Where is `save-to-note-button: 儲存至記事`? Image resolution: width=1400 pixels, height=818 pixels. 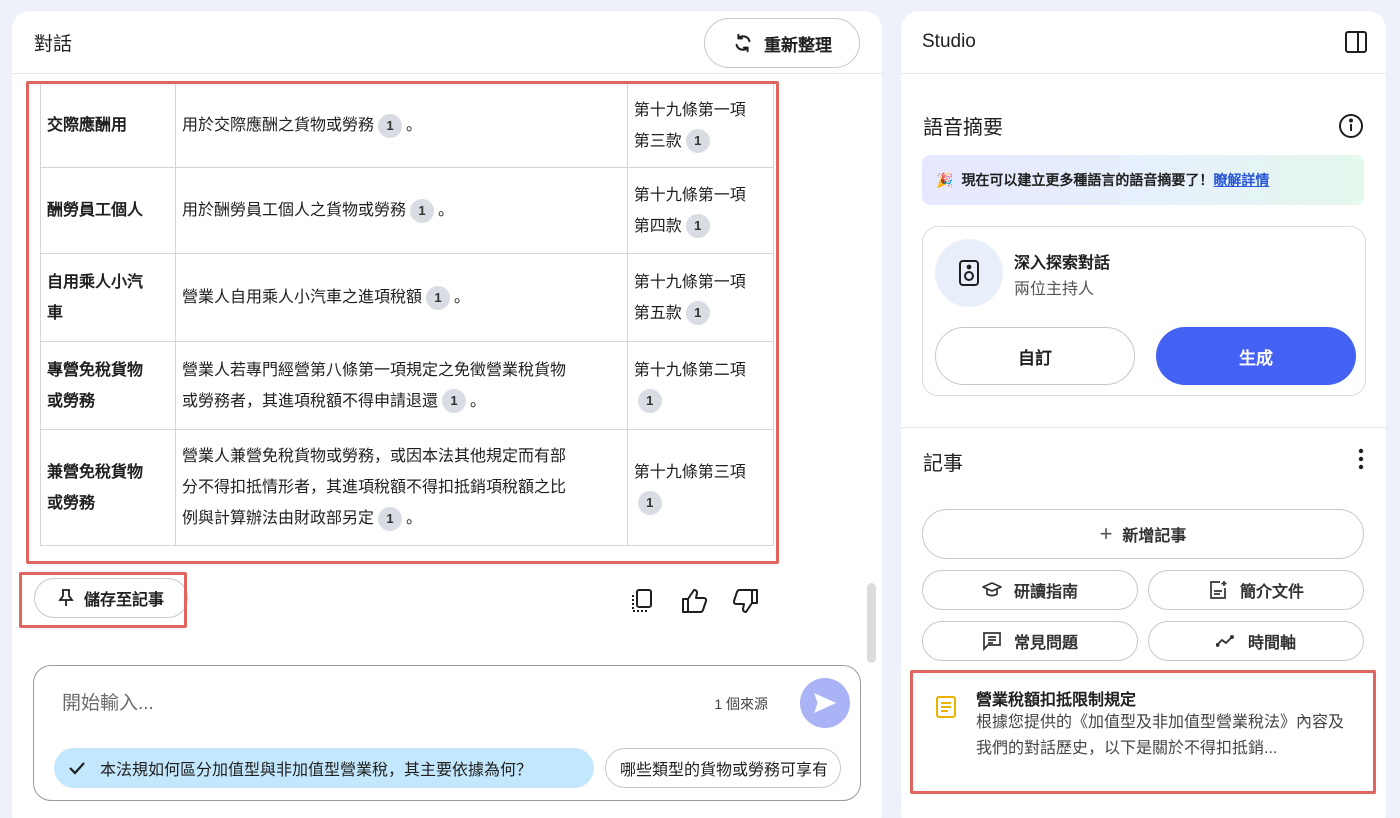
save-to-note-button: 儲存至記事 is located at coordinates (111, 598).